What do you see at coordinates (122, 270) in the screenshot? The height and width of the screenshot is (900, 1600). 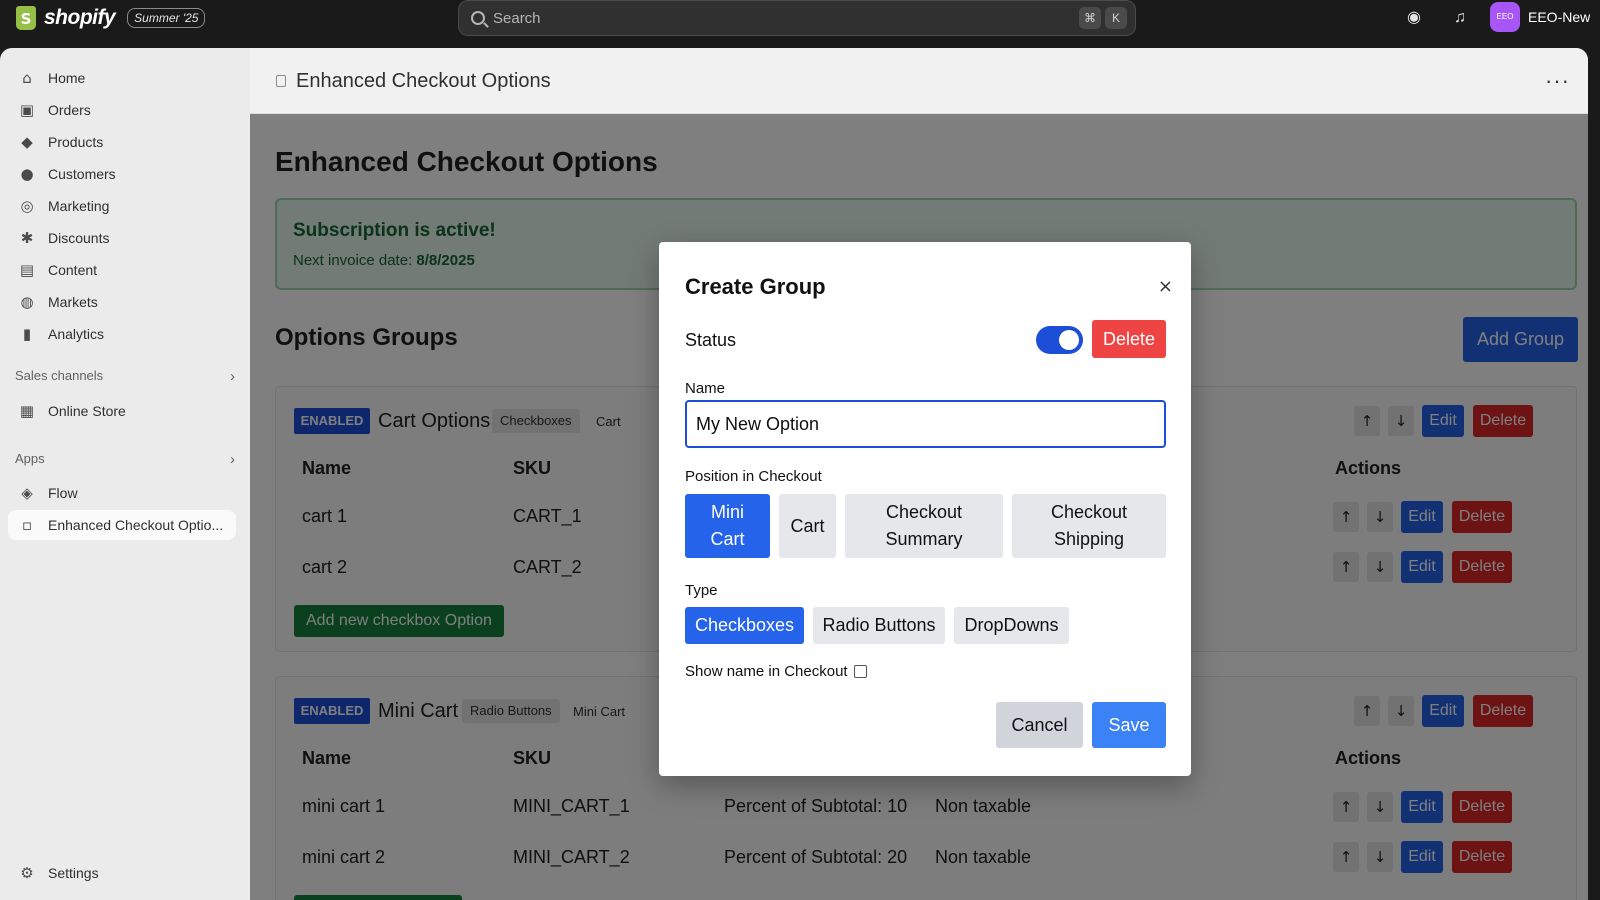 I see `sidebar-item-content: ▤ Content` at bounding box center [122, 270].